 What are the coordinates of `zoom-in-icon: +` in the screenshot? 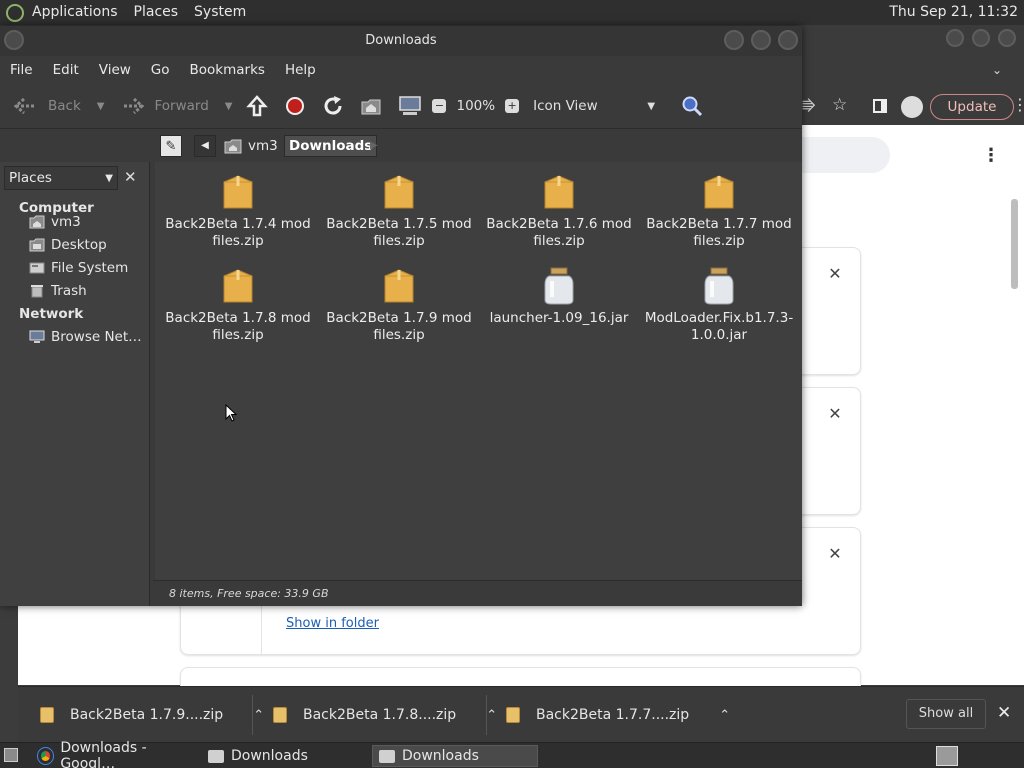 It's located at (512, 106).